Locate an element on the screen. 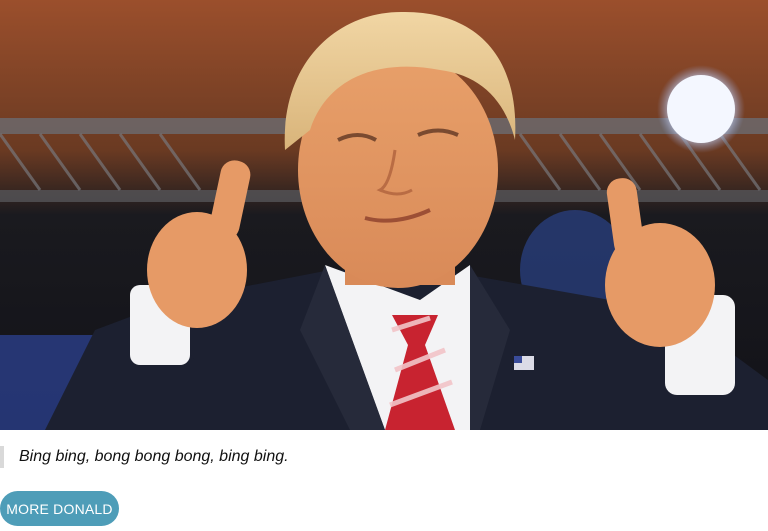  quote-border is located at coordinates (2, 457).